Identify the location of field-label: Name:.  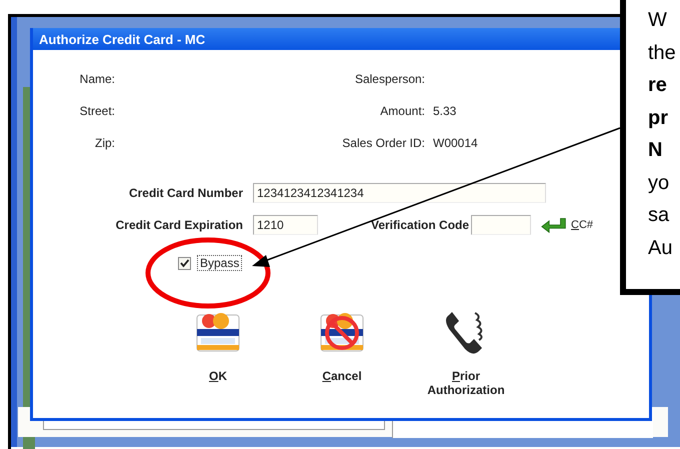
(96, 79).